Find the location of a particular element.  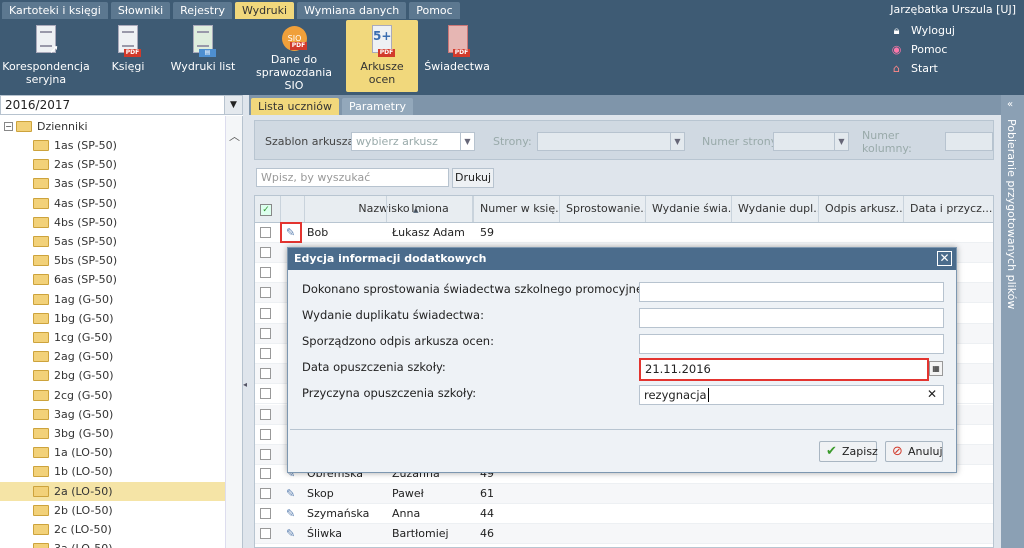

tree-class-item: 1as (SP-50) is located at coordinates (112, 145).